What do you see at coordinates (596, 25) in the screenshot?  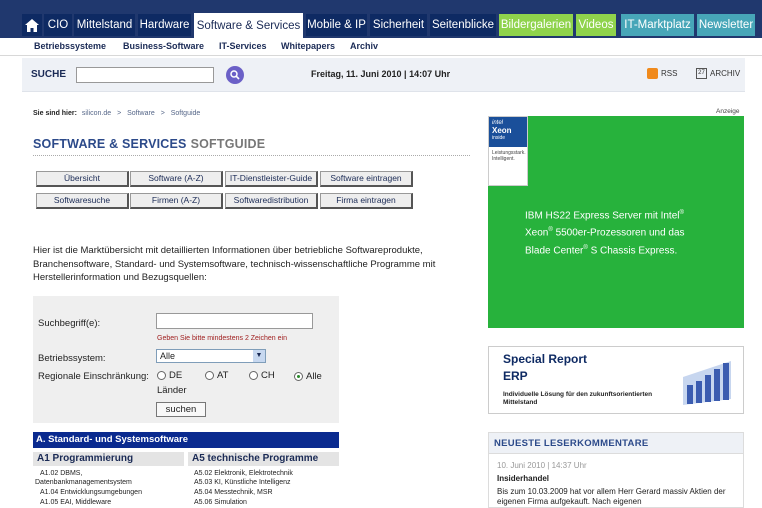 I see `nav-tab-videos: Videos` at bounding box center [596, 25].